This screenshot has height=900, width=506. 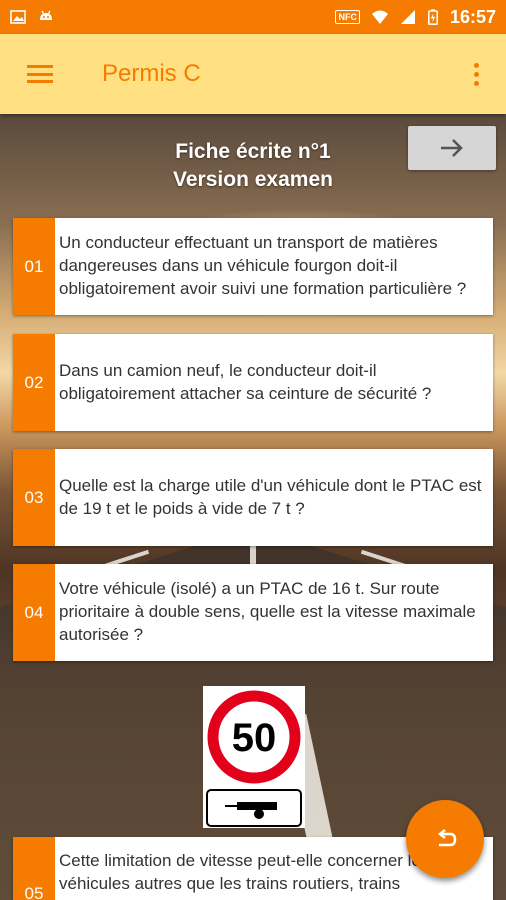 I want to click on question-number: 05, so click(x=34, y=868).